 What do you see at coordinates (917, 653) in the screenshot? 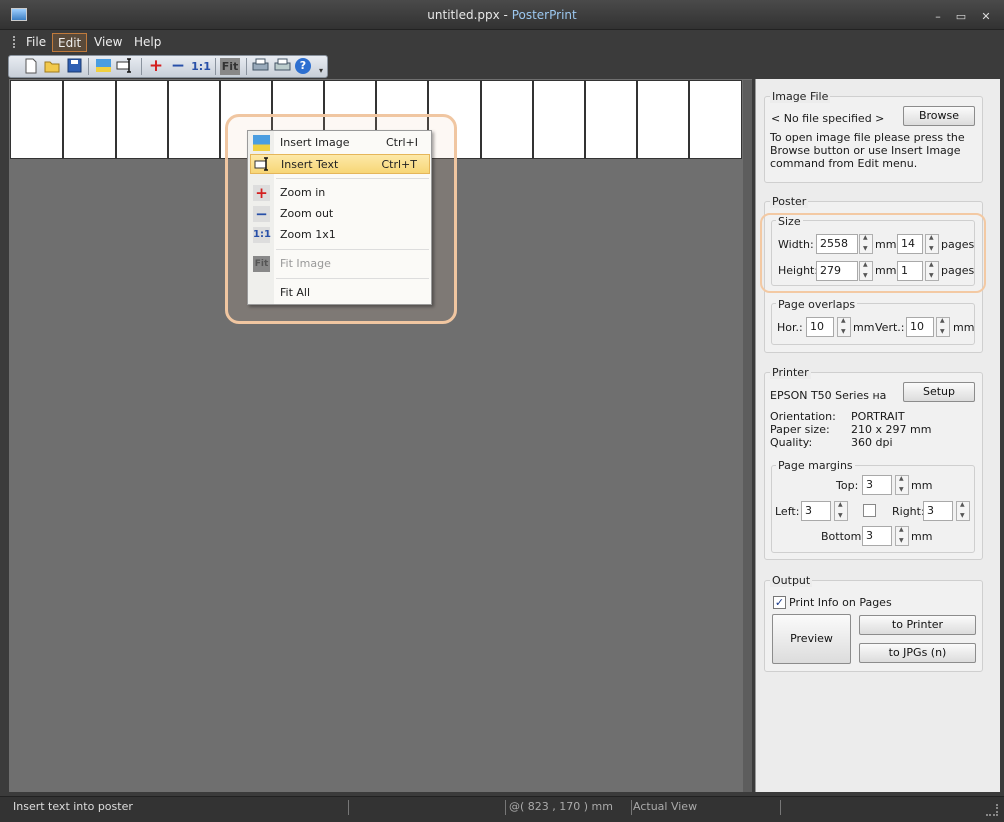
I see `to-jpgs-button: to JPGs (n)` at bounding box center [917, 653].